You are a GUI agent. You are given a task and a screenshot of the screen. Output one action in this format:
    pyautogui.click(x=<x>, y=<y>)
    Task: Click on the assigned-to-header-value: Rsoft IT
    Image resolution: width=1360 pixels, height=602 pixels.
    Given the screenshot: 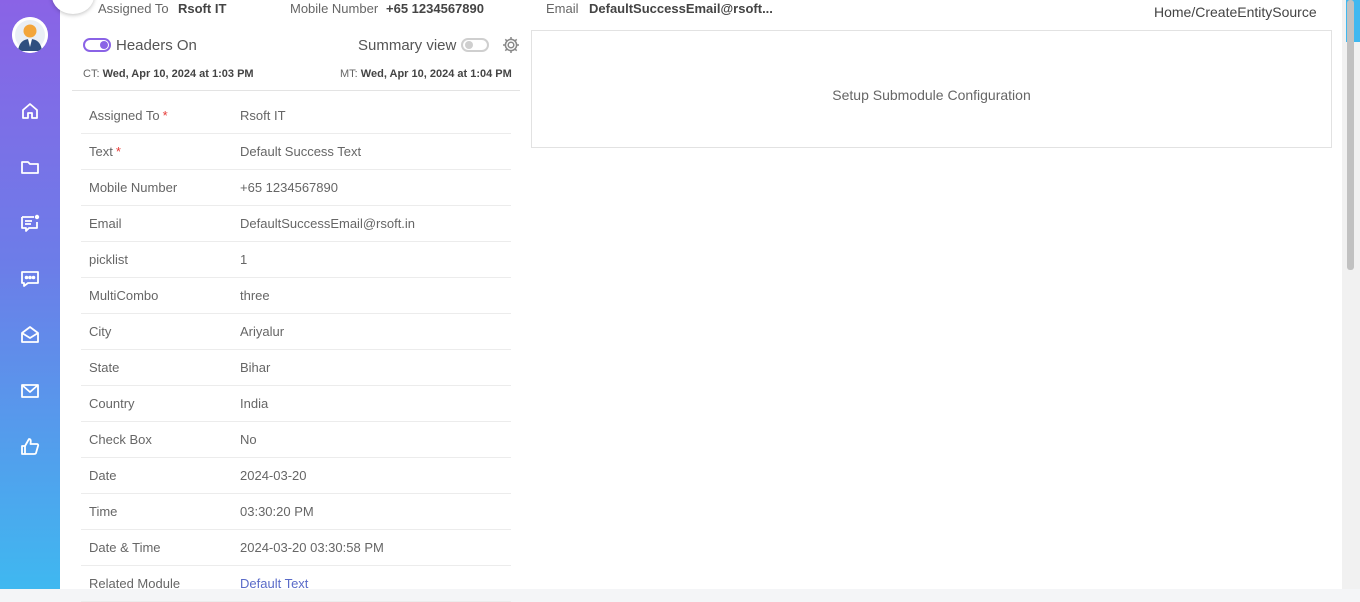 What is the action you would take?
    pyautogui.click(x=202, y=8)
    